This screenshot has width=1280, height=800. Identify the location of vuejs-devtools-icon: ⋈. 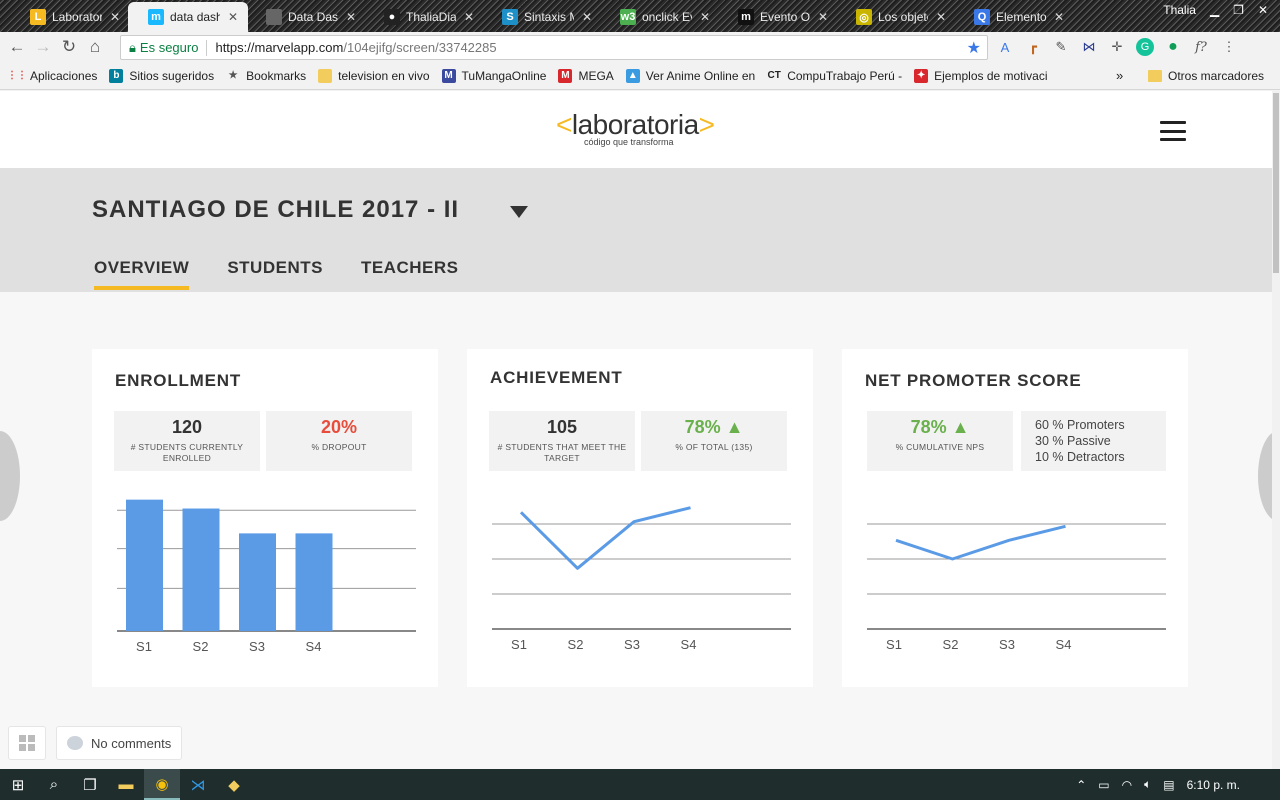
(1089, 47).